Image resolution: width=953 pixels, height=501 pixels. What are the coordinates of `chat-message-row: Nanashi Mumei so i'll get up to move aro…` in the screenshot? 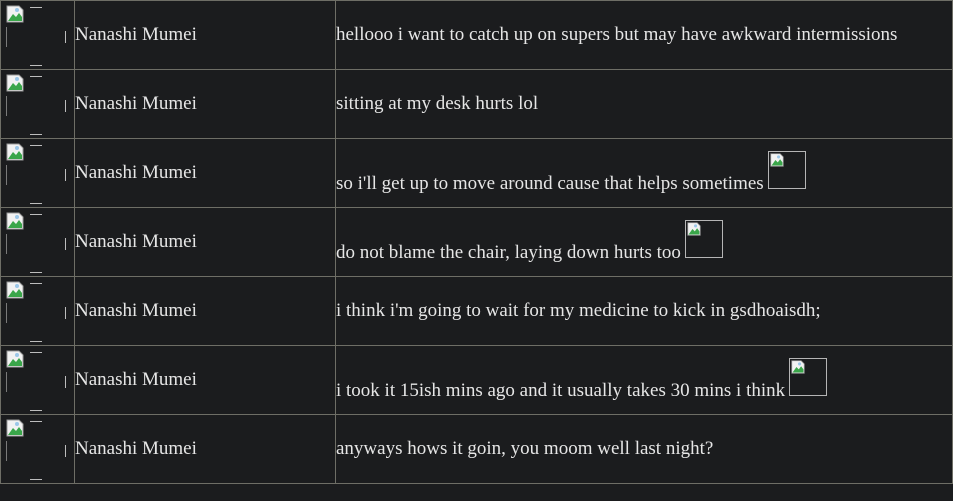 It's located at (476, 173).